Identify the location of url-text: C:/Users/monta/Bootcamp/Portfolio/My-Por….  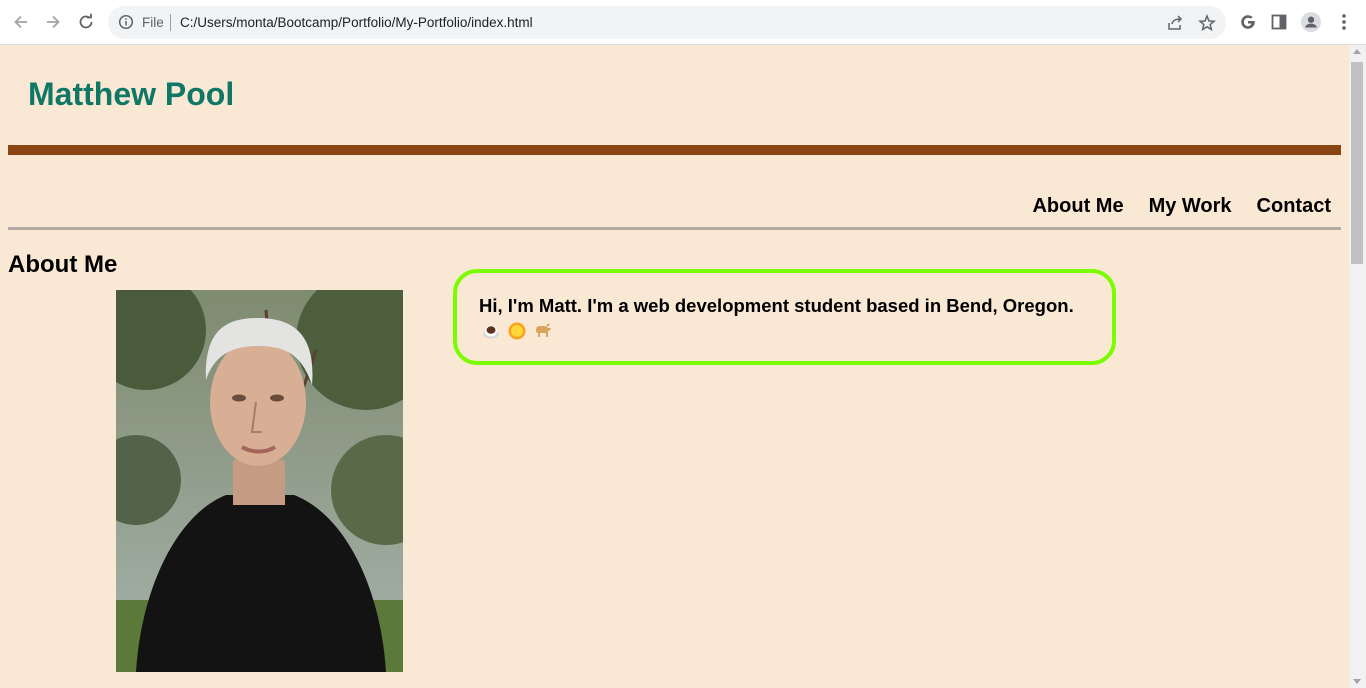
(356, 22).